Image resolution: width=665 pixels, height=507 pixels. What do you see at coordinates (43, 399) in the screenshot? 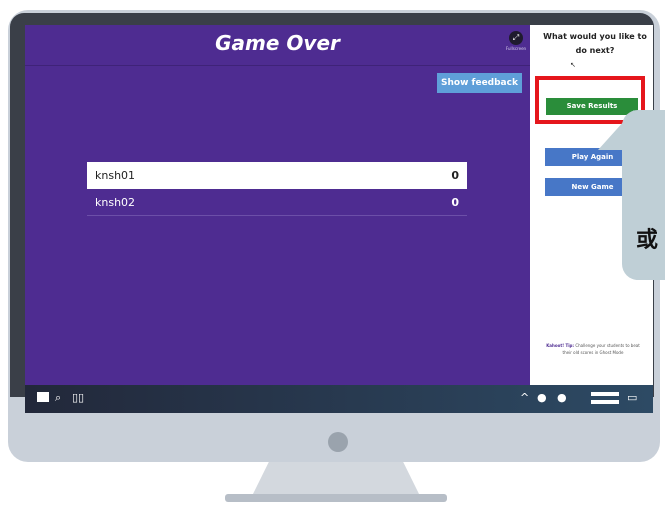
I see `windows-icon` at bounding box center [43, 399].